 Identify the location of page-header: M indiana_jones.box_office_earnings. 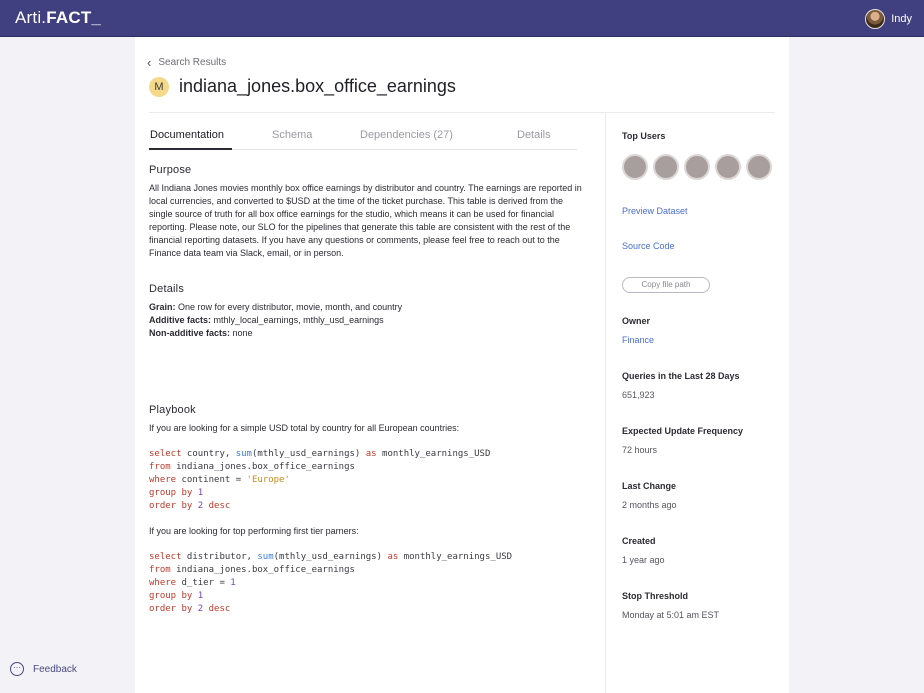
(302, 86).